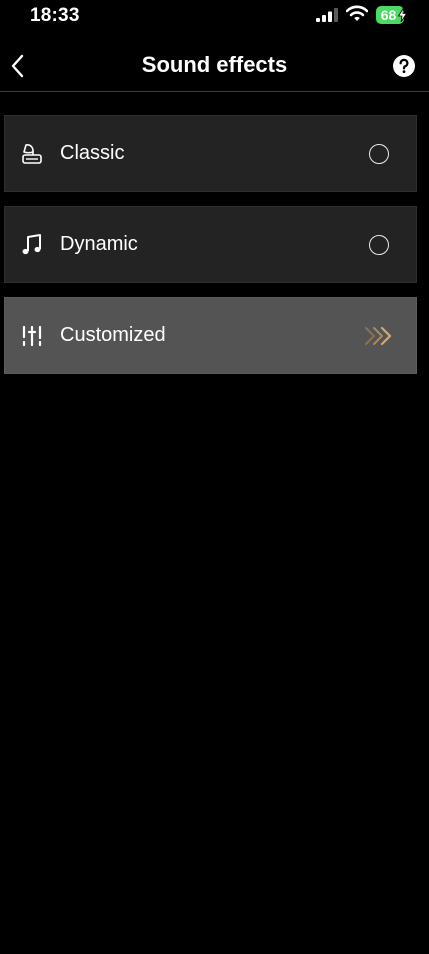 The width and height of the screenshot is (429, 954). I want to click on effect-label-dynamic: Dynamic, so click(99, 244).